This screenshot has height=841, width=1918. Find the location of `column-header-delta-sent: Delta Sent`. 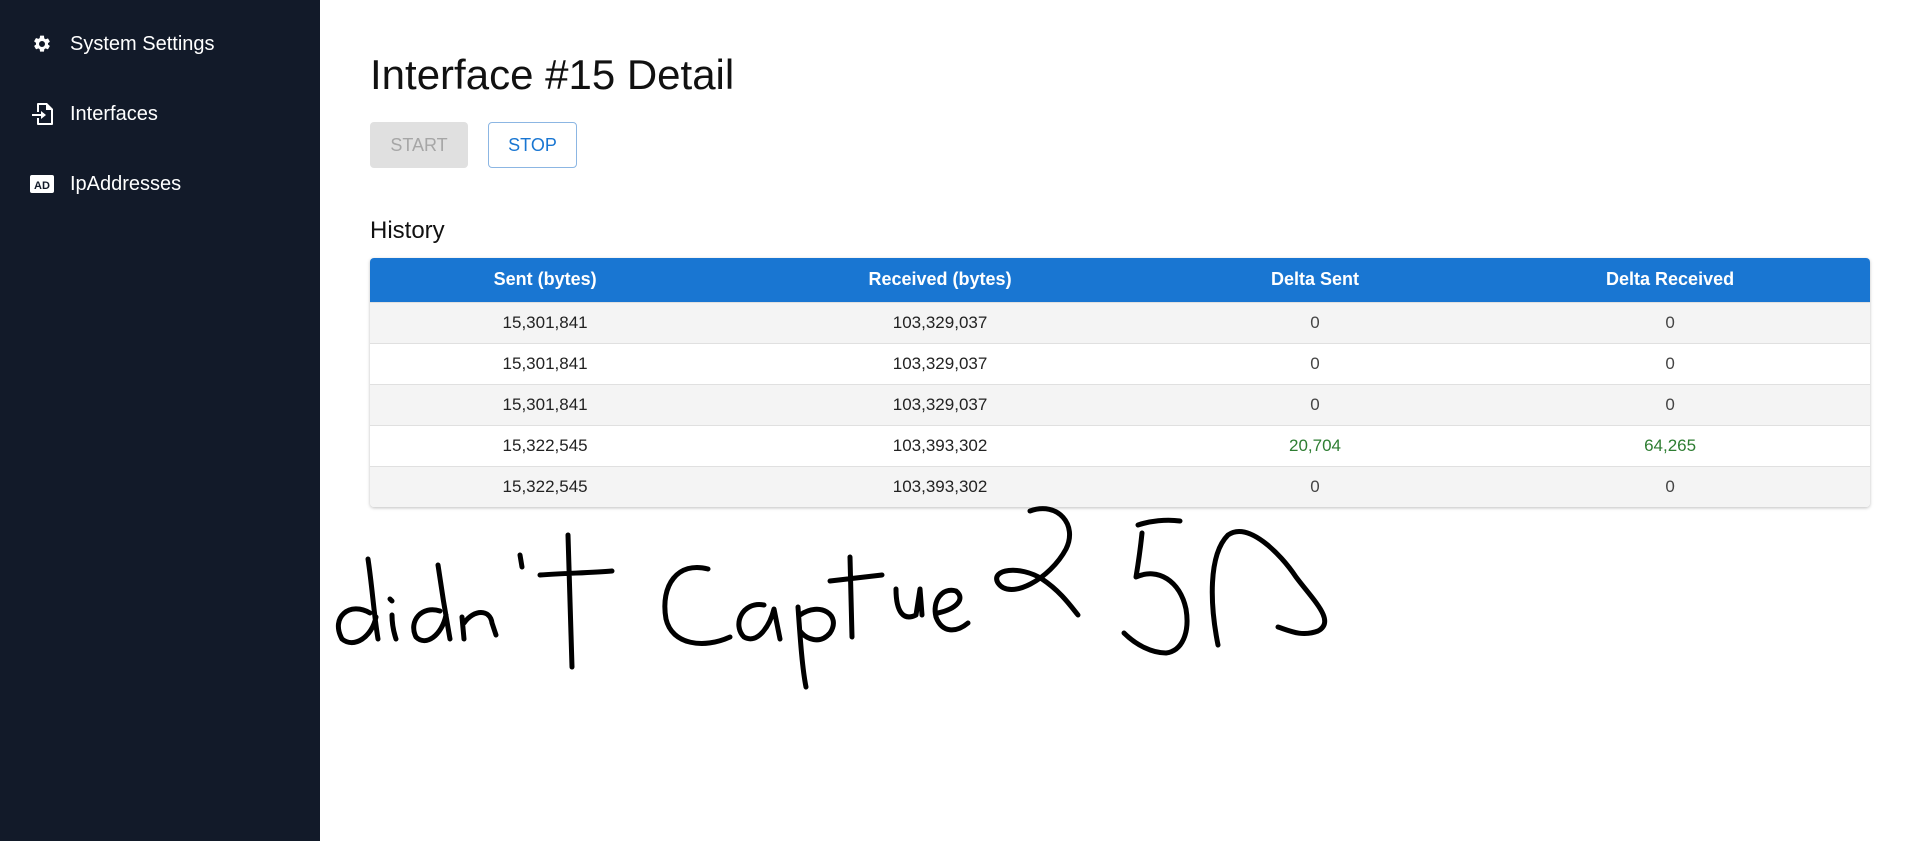

column-header-delta-sent: Delta Sent is located at coordinates (1315, 279).